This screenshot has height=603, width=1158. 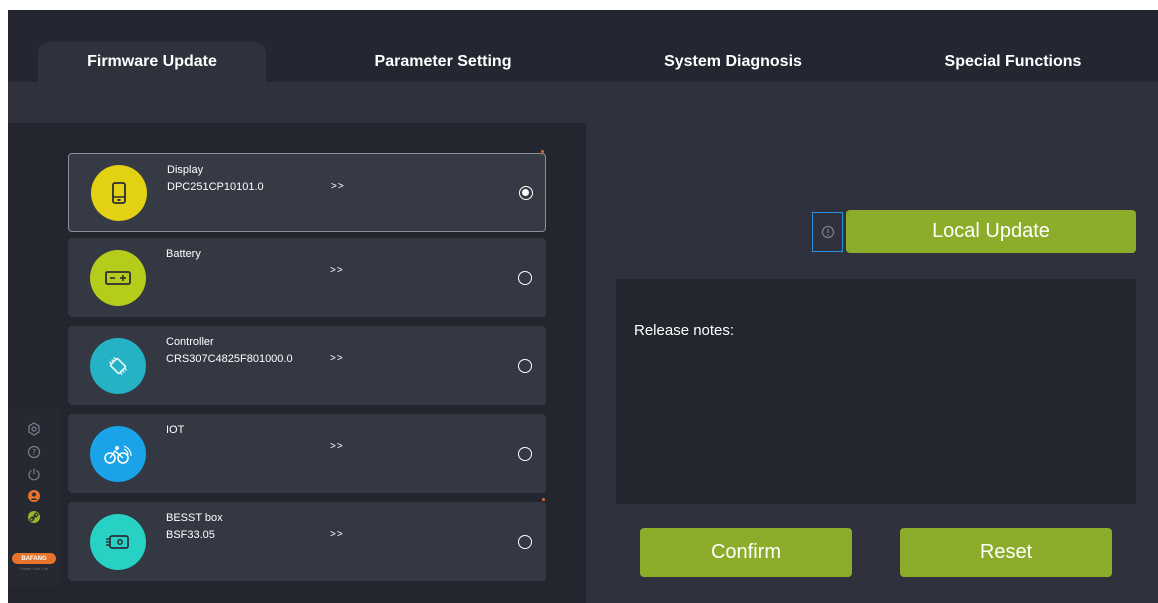 I want to click on device-card-iot: IOT >>, so click(x=307, y=453).